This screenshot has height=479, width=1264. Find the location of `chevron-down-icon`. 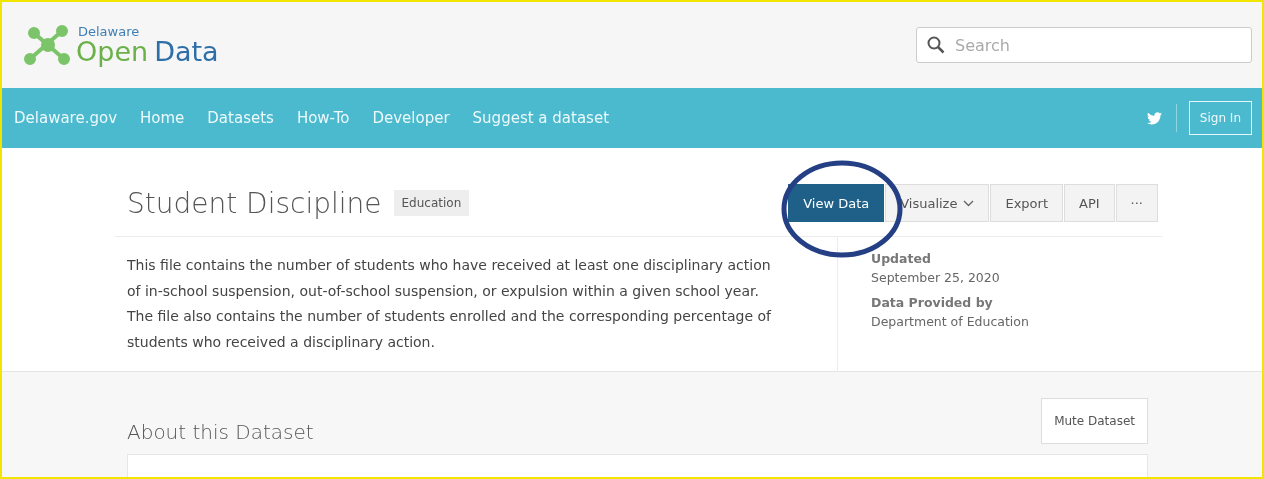

chevron-down-icon is located at coordinates (969, 203).